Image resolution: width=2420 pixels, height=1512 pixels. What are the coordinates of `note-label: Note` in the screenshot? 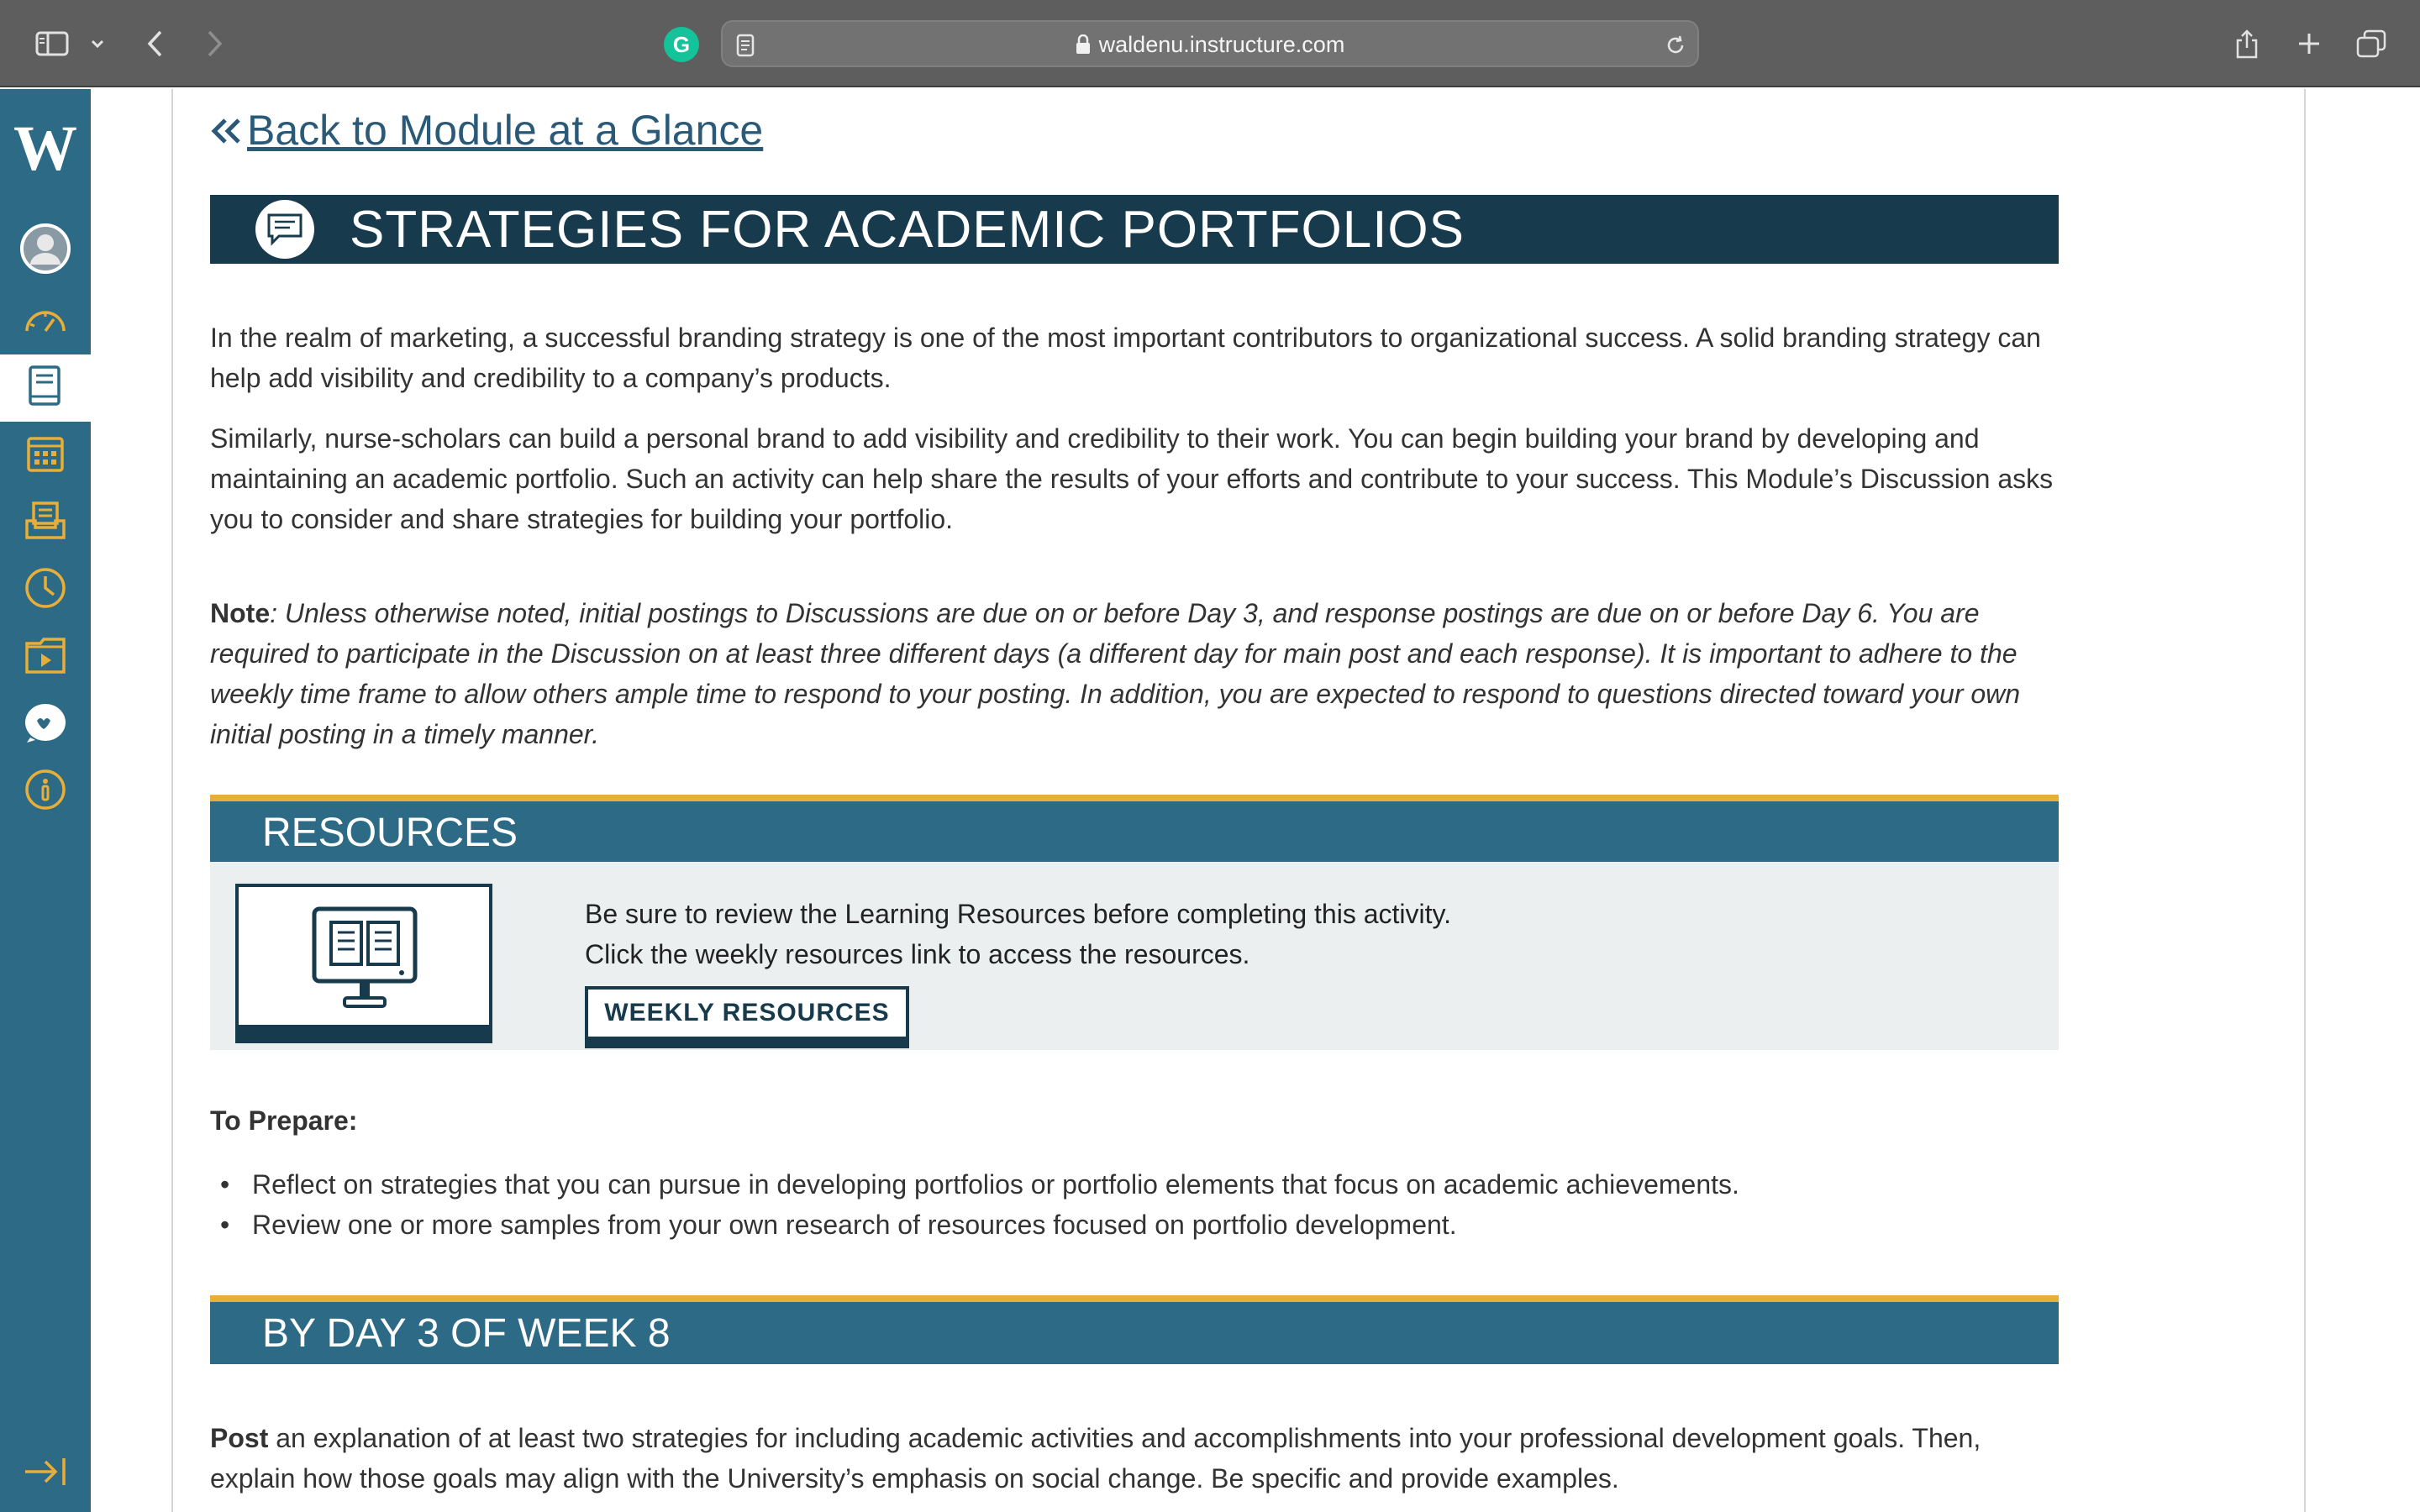 It's located at (240, 613).